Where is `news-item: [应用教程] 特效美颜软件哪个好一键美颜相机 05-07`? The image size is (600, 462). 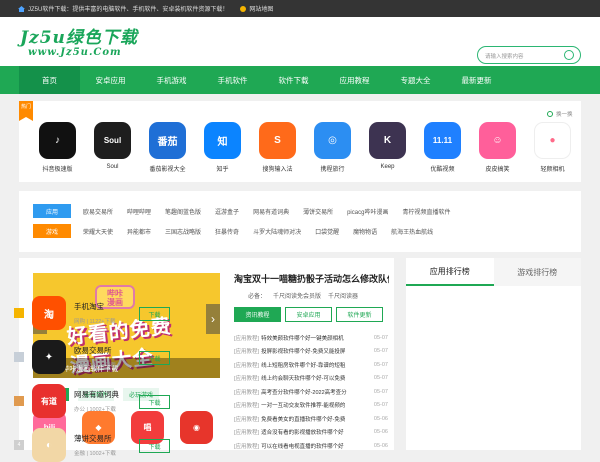
news-item: [应用教程] 特效美颜软件哪个好一键美颜相机 05-07 is located at coordinates (311, 338).